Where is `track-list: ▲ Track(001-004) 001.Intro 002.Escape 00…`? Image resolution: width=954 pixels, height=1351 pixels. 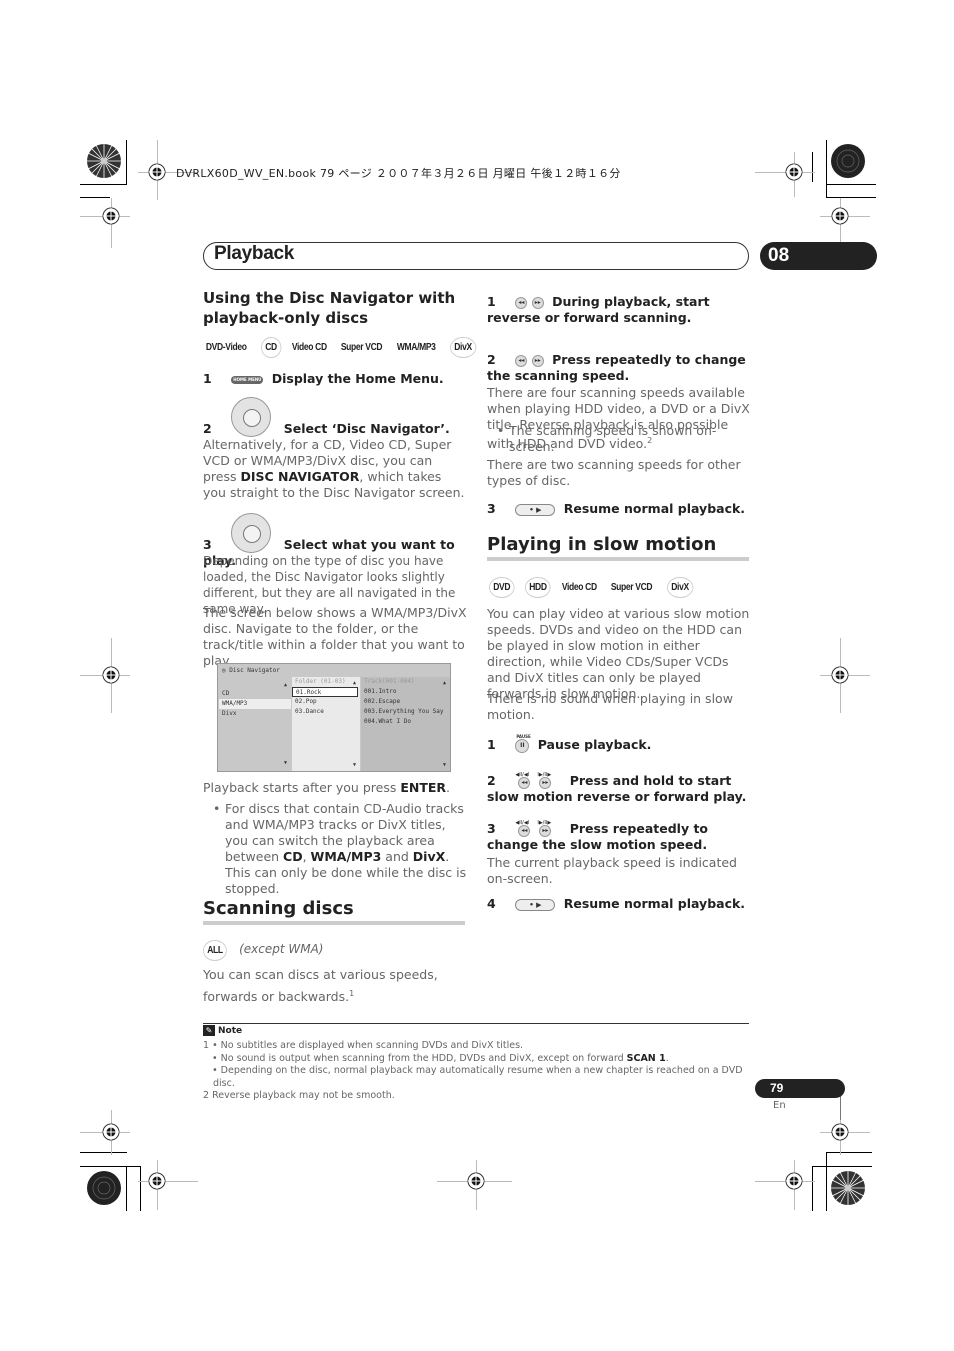 track-list: ▲ Track(001-004) 001.Intro 002.Escape 00… is located at coordinates (405, 724).